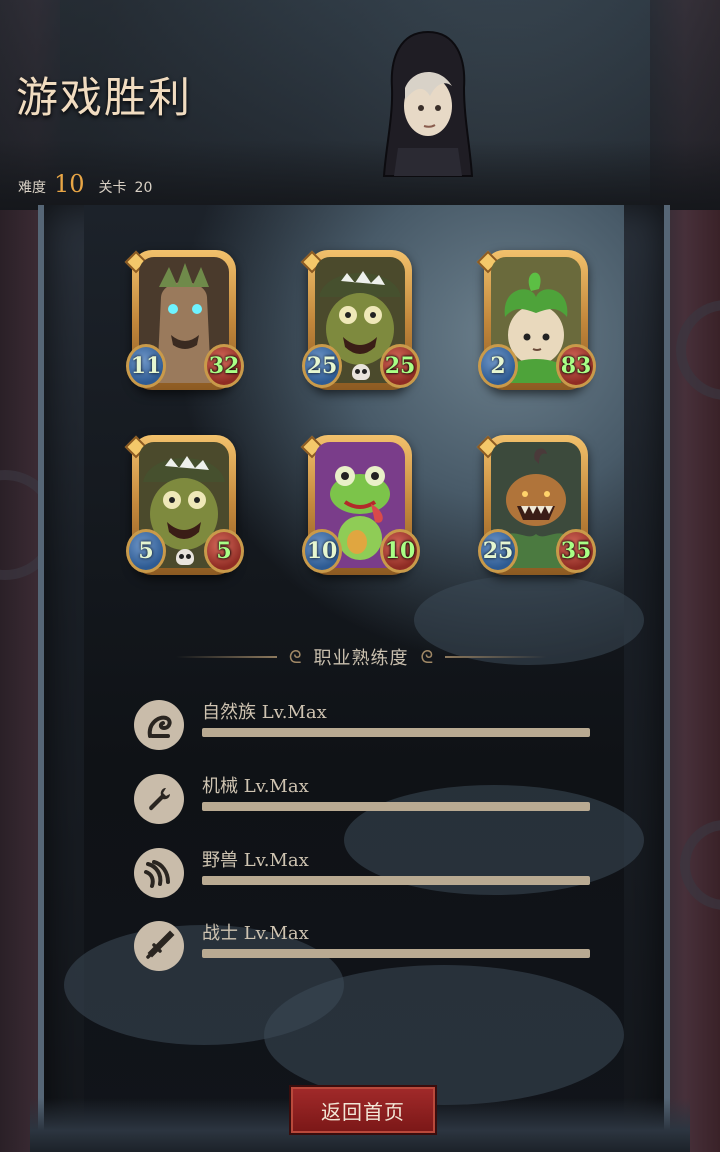 This screenshot has height=1152, width=720. I want to click on stage-value: 20, so click(143, 188).